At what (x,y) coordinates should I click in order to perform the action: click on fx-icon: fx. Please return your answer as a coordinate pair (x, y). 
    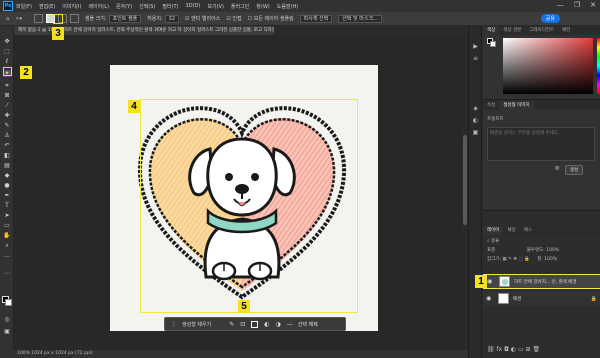
    Looking at the image, I should click on (501, 349).